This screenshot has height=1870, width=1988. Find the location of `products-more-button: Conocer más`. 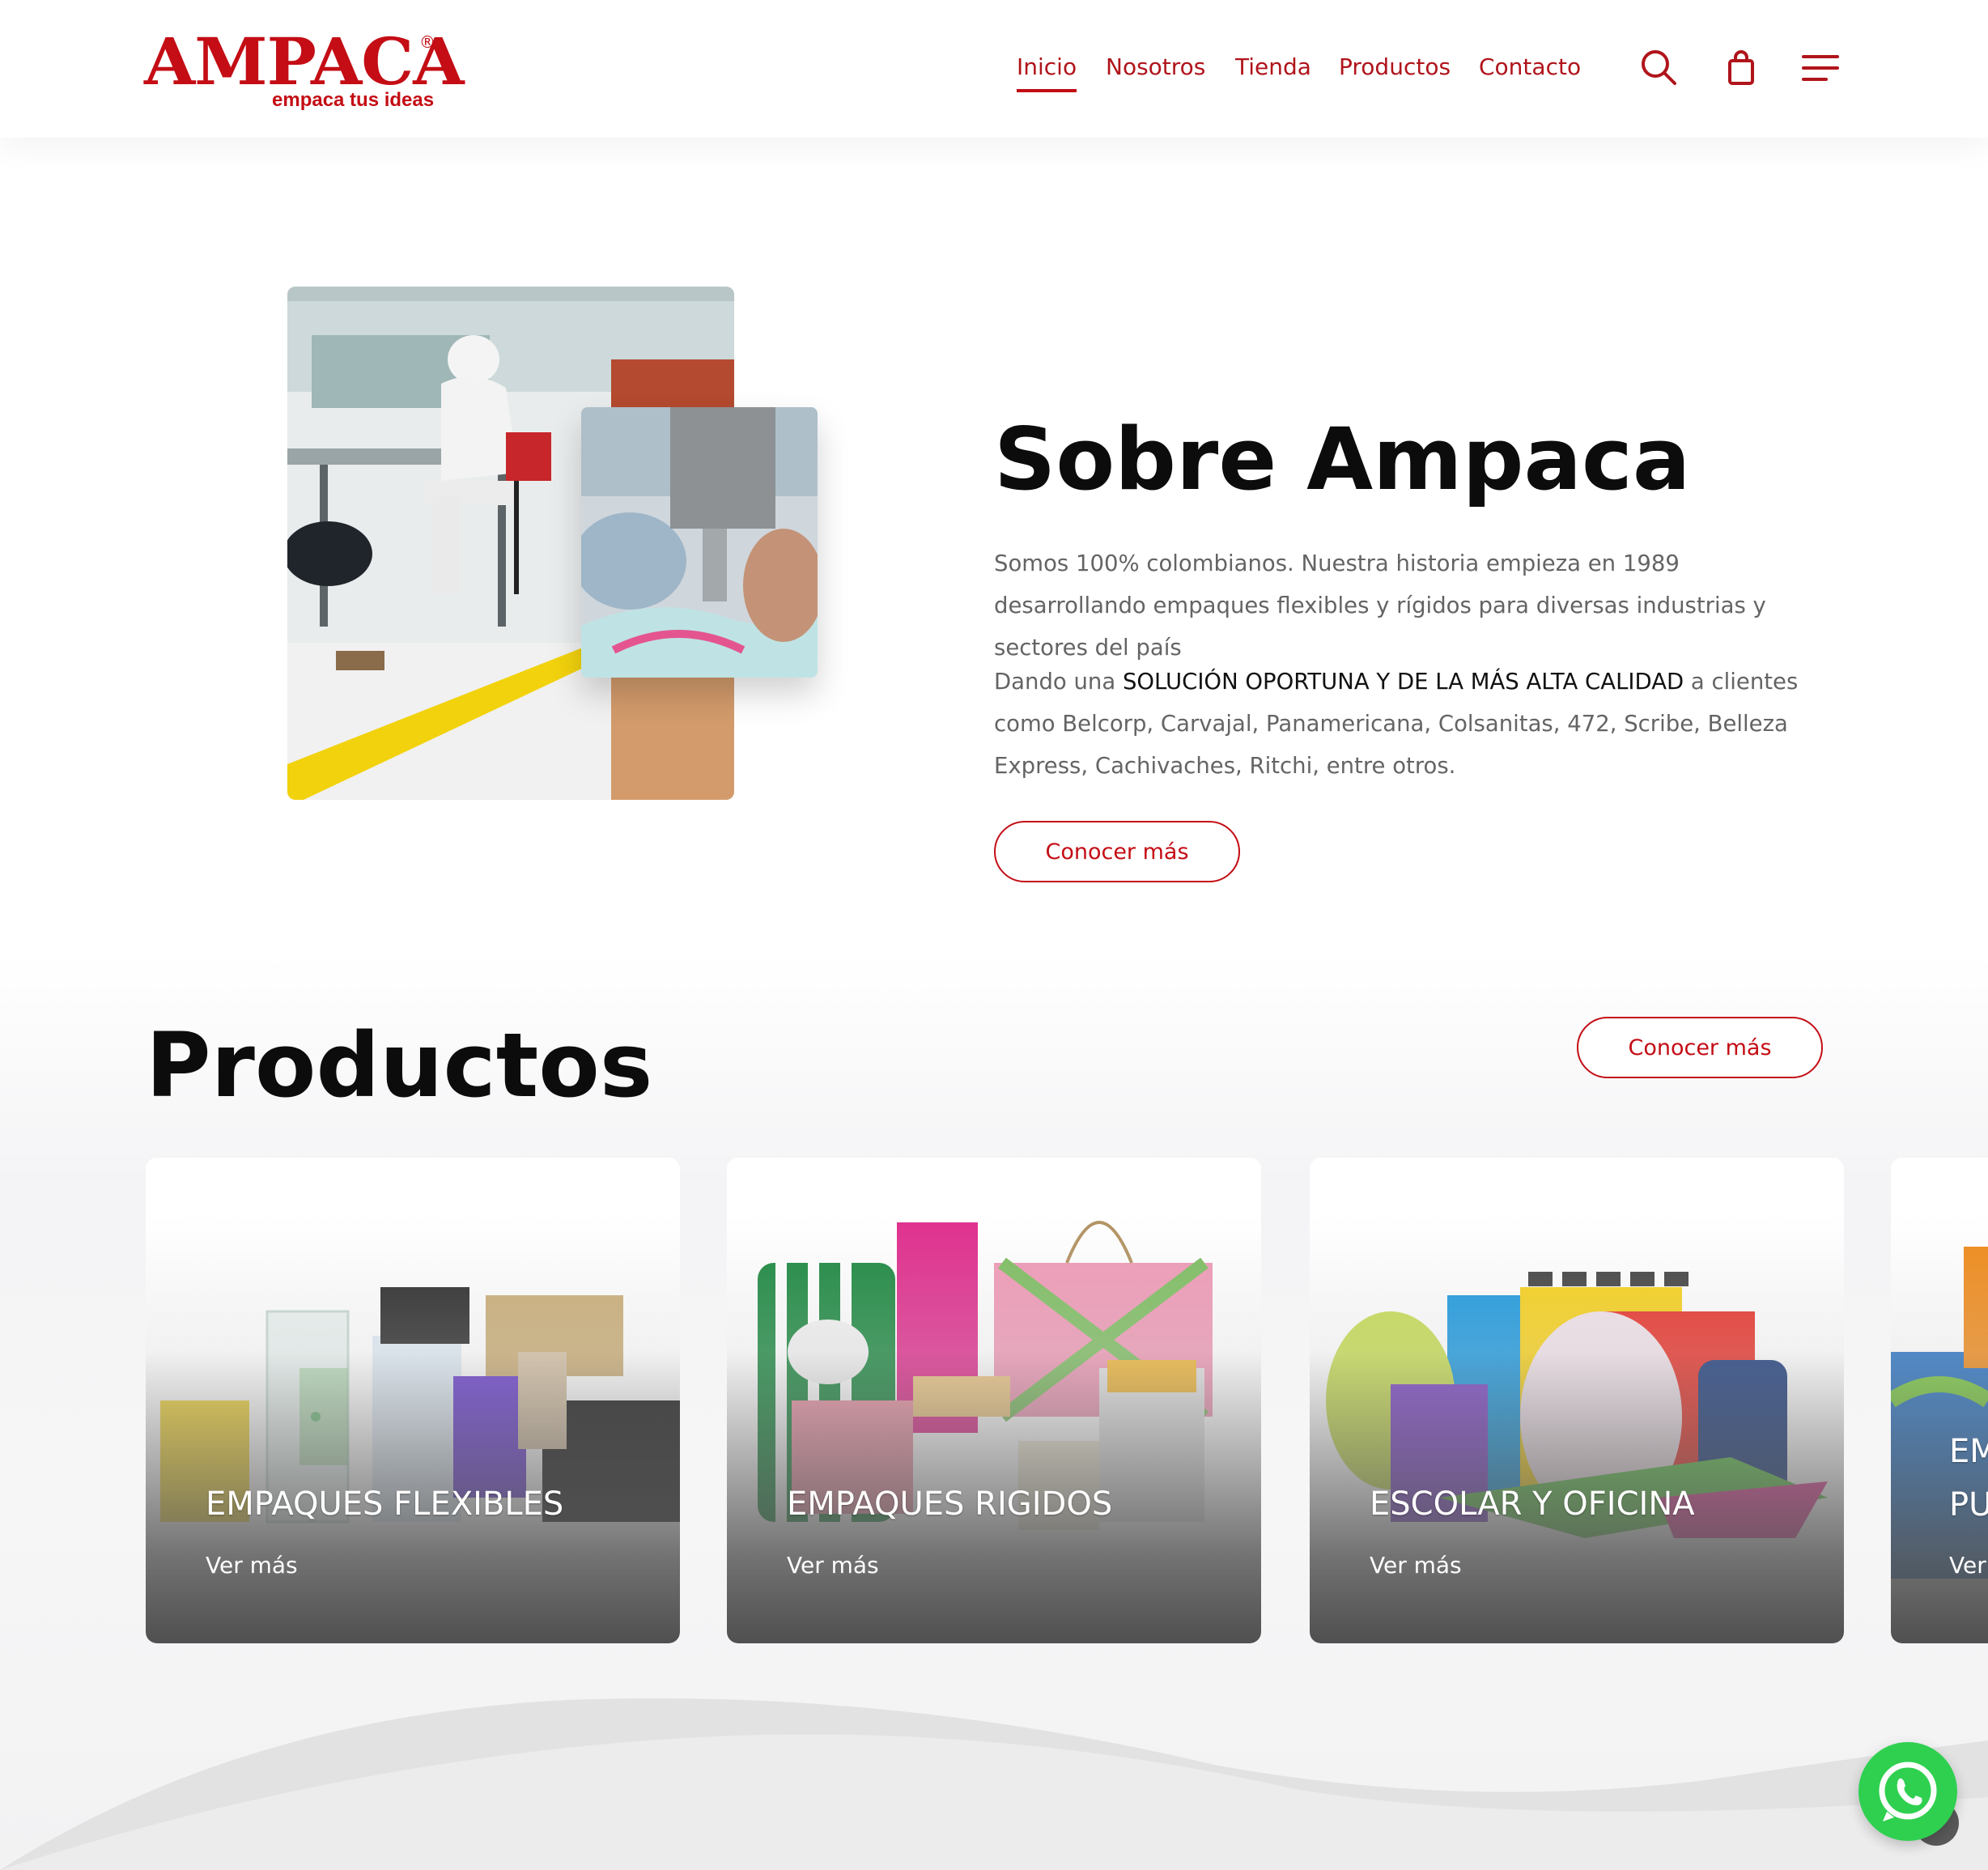

products-more-button: Conocer más is located at coordinates (1700, 1047).